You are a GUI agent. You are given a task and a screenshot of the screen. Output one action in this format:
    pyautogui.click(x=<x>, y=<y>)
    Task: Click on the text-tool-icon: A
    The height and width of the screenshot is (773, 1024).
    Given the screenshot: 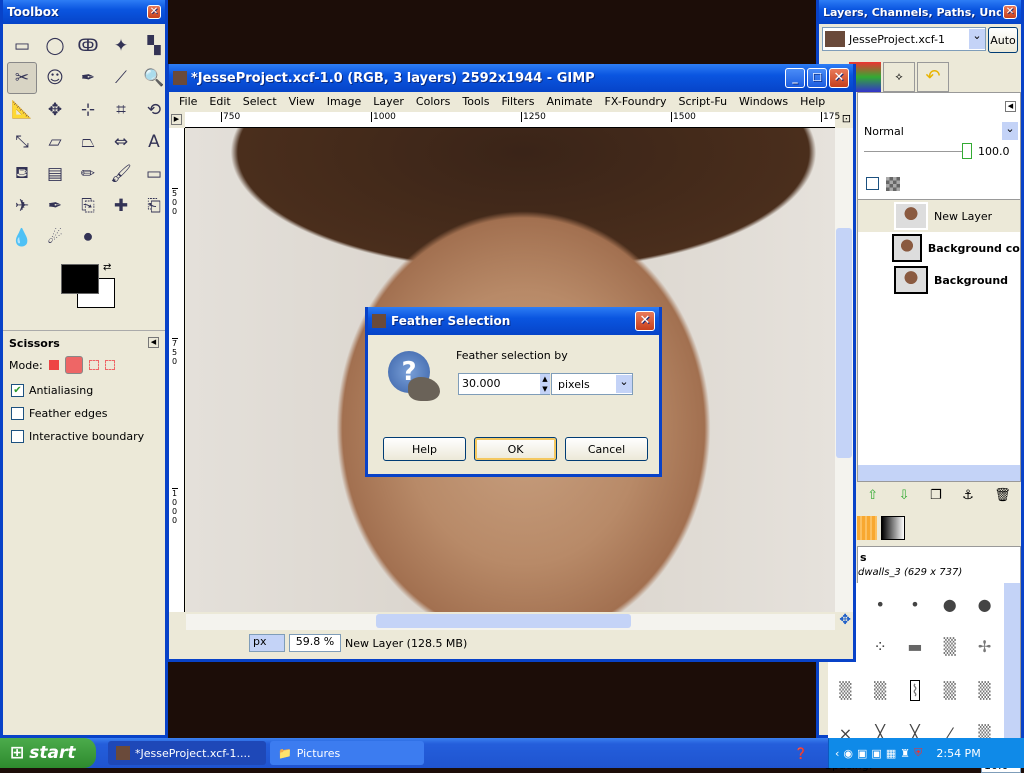 What is the action you would take?
    pyautogui.click(x=154, y=142)
    